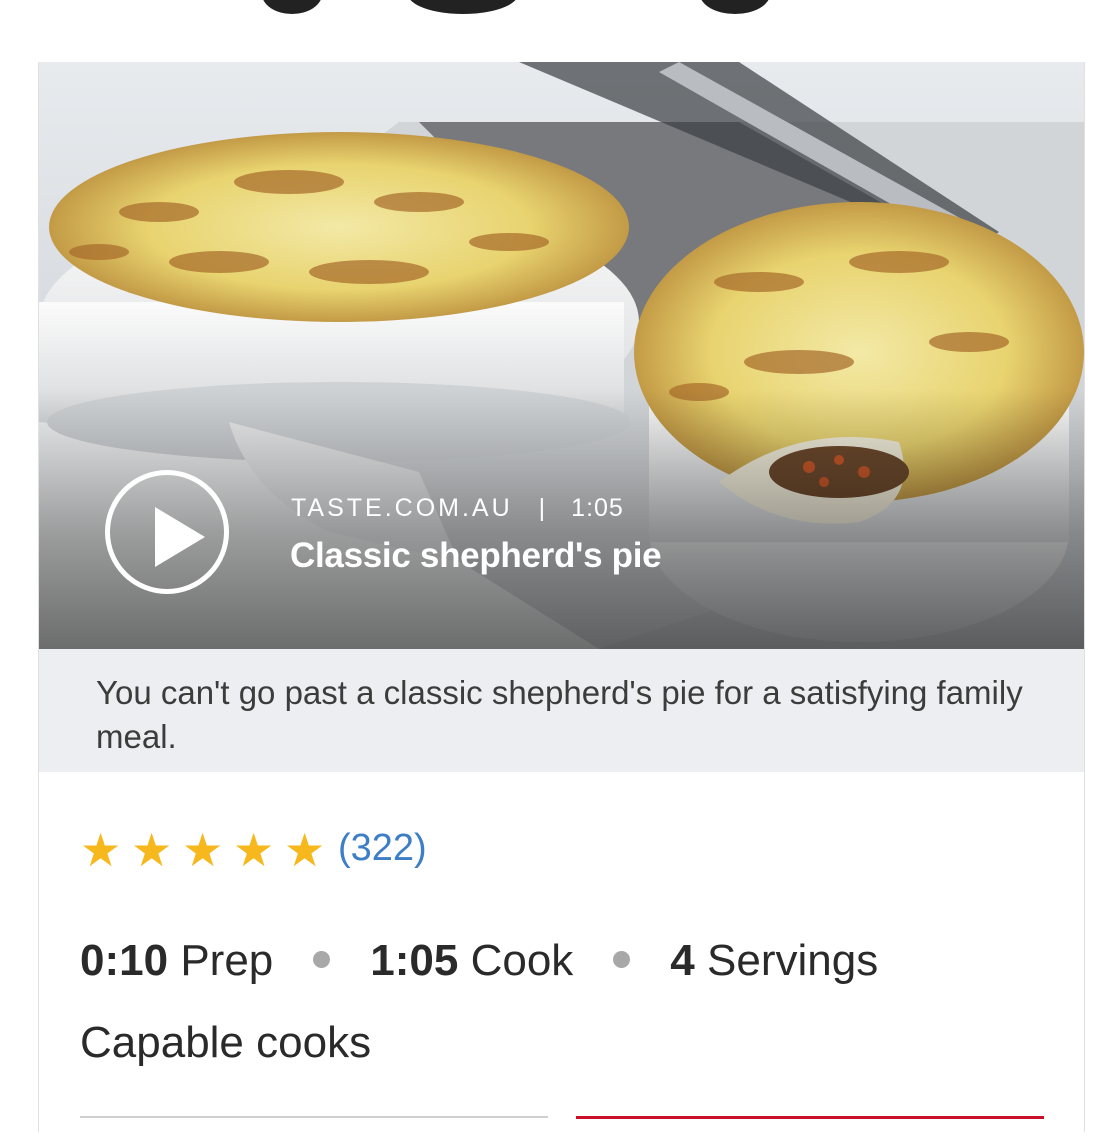 Image resolution: width=1120 pixels, height=1139 pixels. I want to click on cook-label: Cook, so click(522, 960).